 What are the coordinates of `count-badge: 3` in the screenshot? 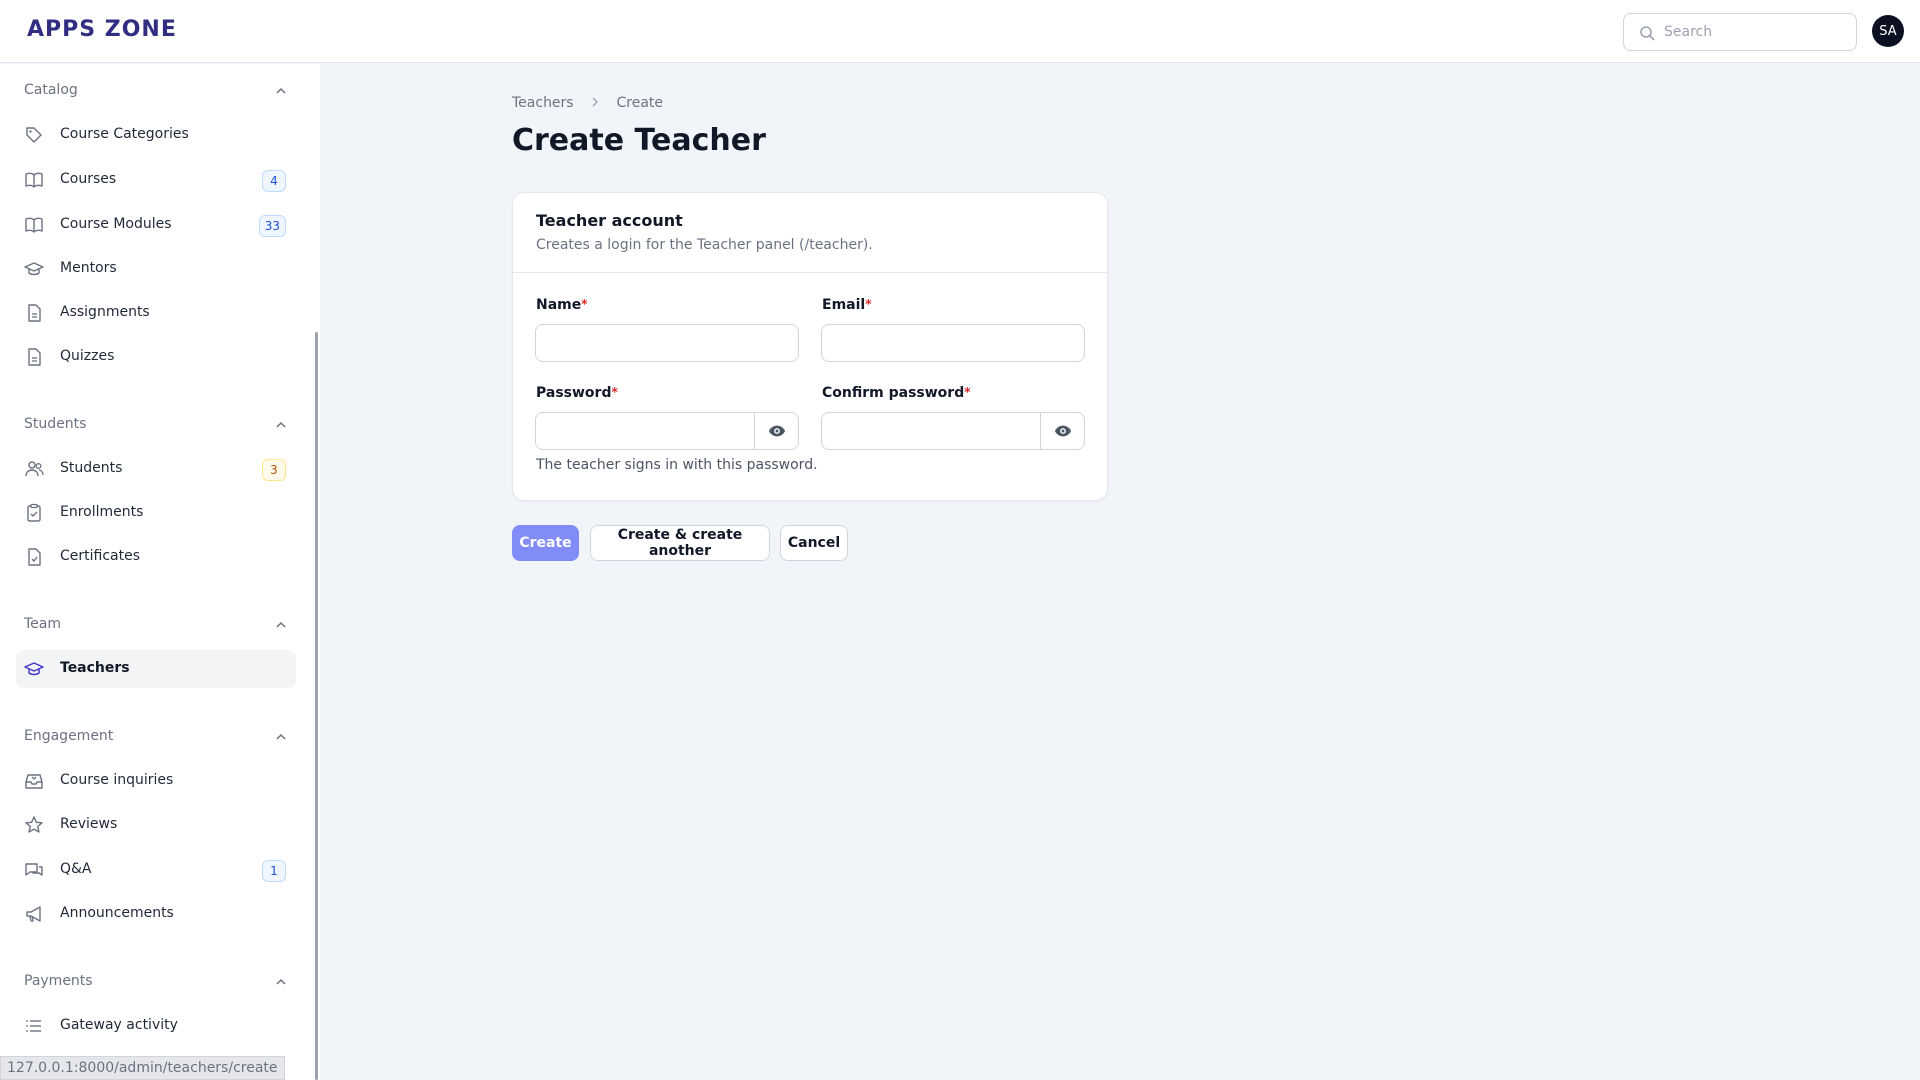 It's located at (274, 470).